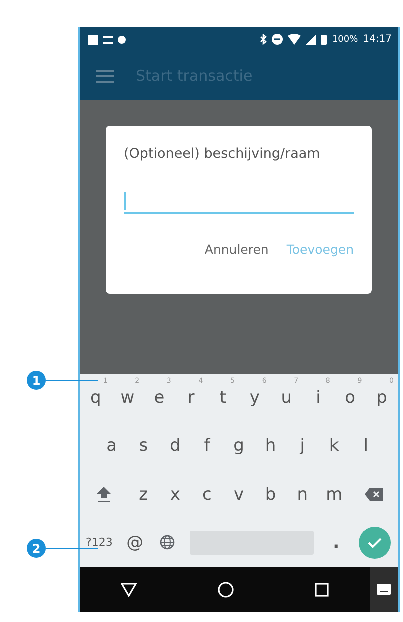 The width and height of the screenshot is (403, 622). I want to click on keyboard-key: d, so click(176, 446).